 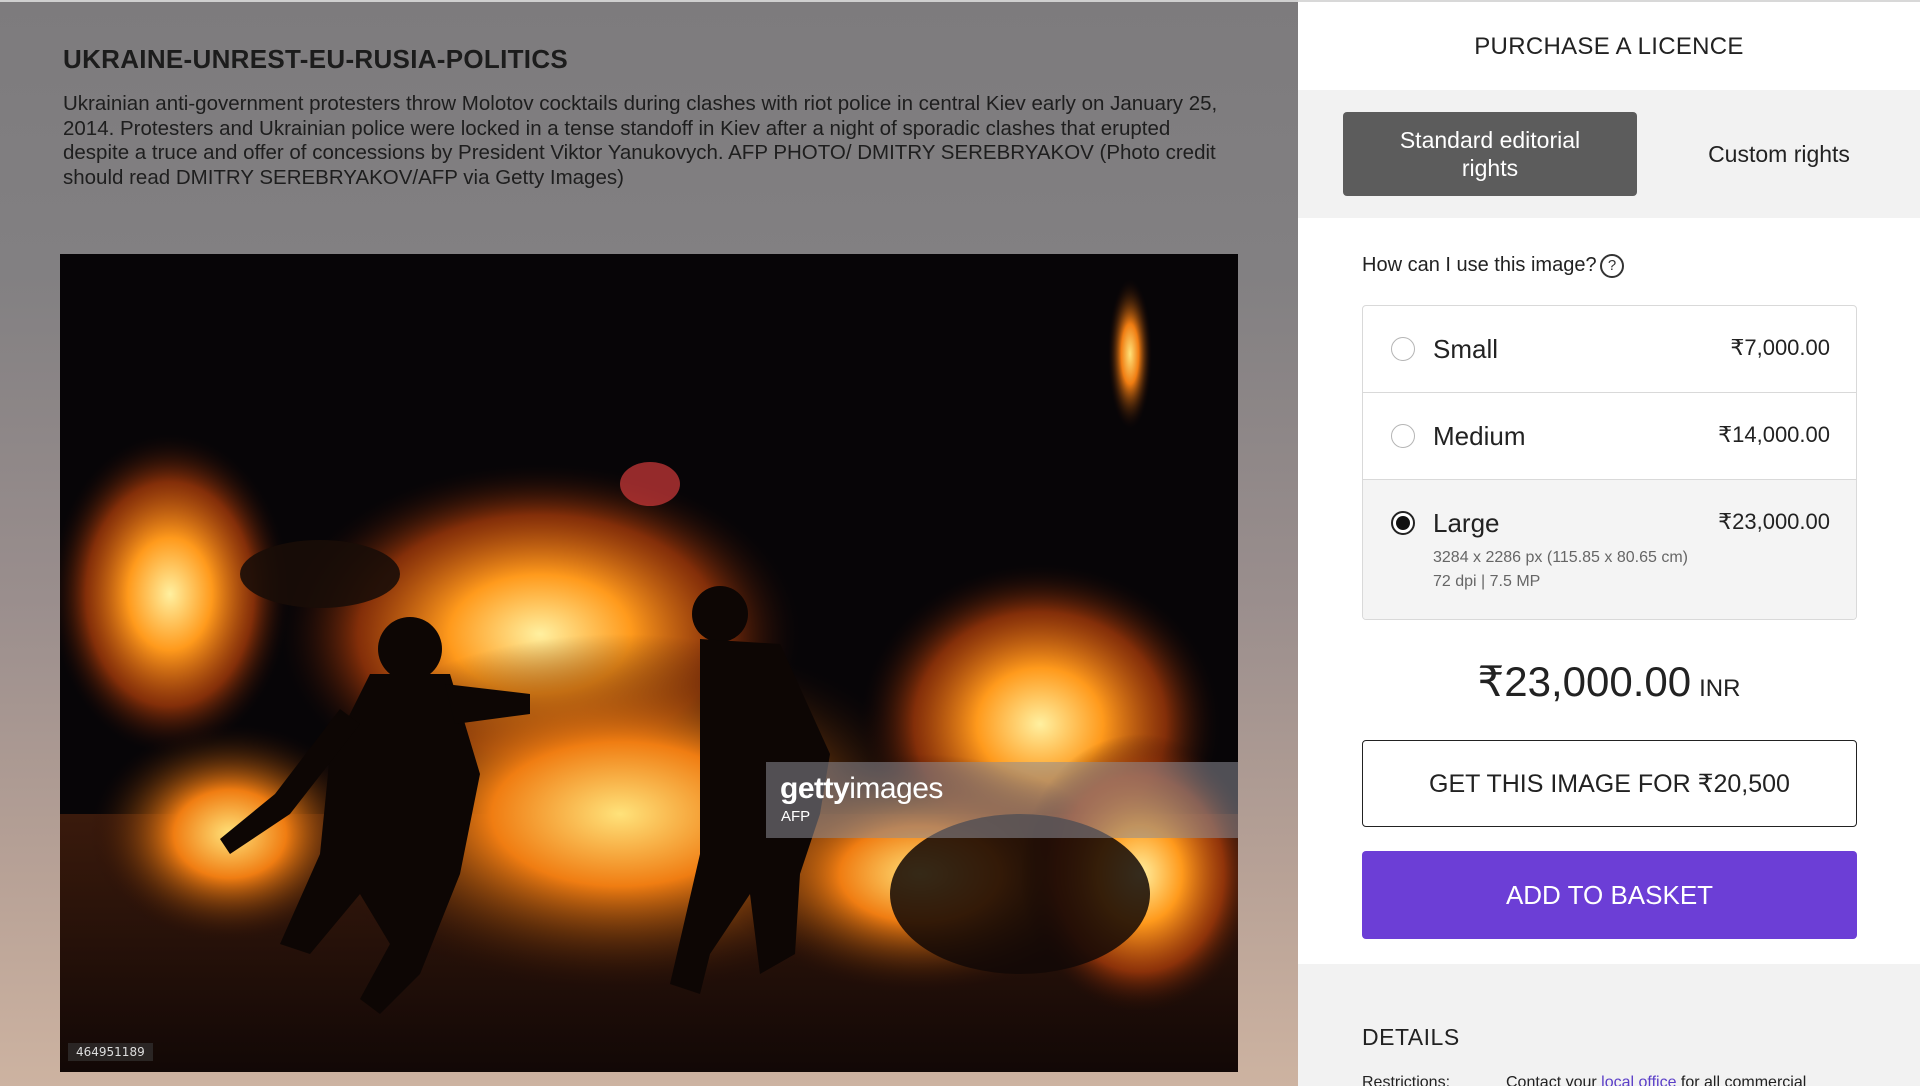 What do you see at coordinates (1774, 521) in the screenshot?
I see `size-price: ₹23,000.00` at bounding box center [1774, 521].